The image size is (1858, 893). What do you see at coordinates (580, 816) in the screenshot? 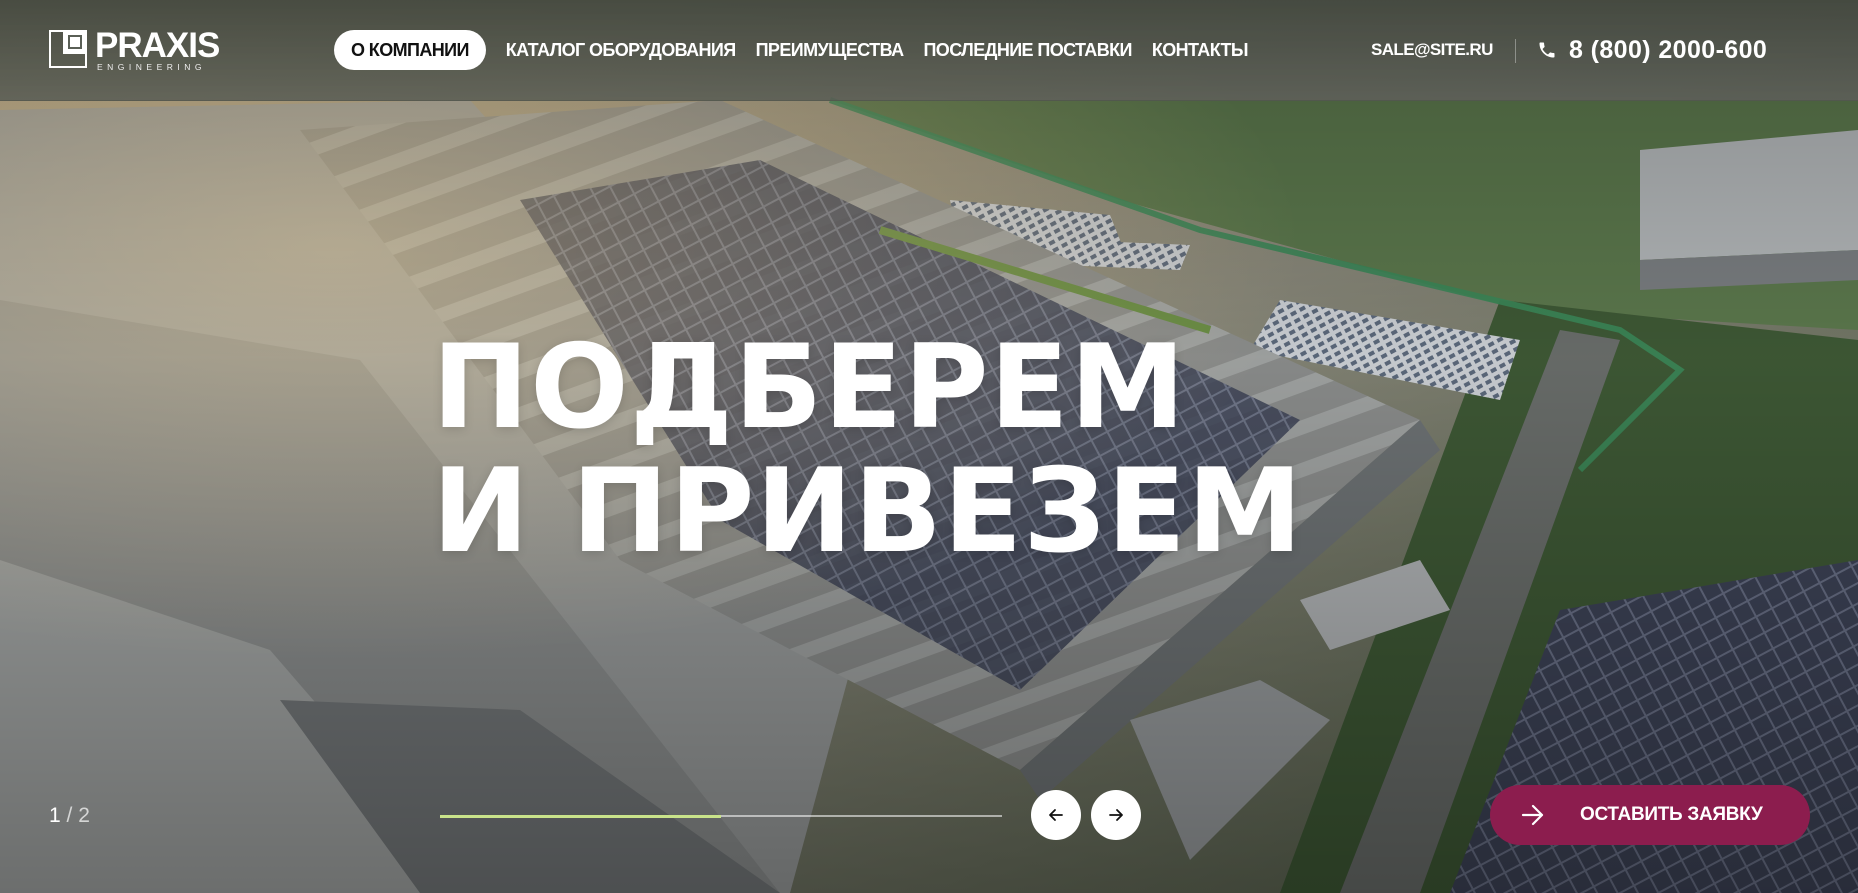
I see `slide-progress-fill` at bounding box center [580, 816].